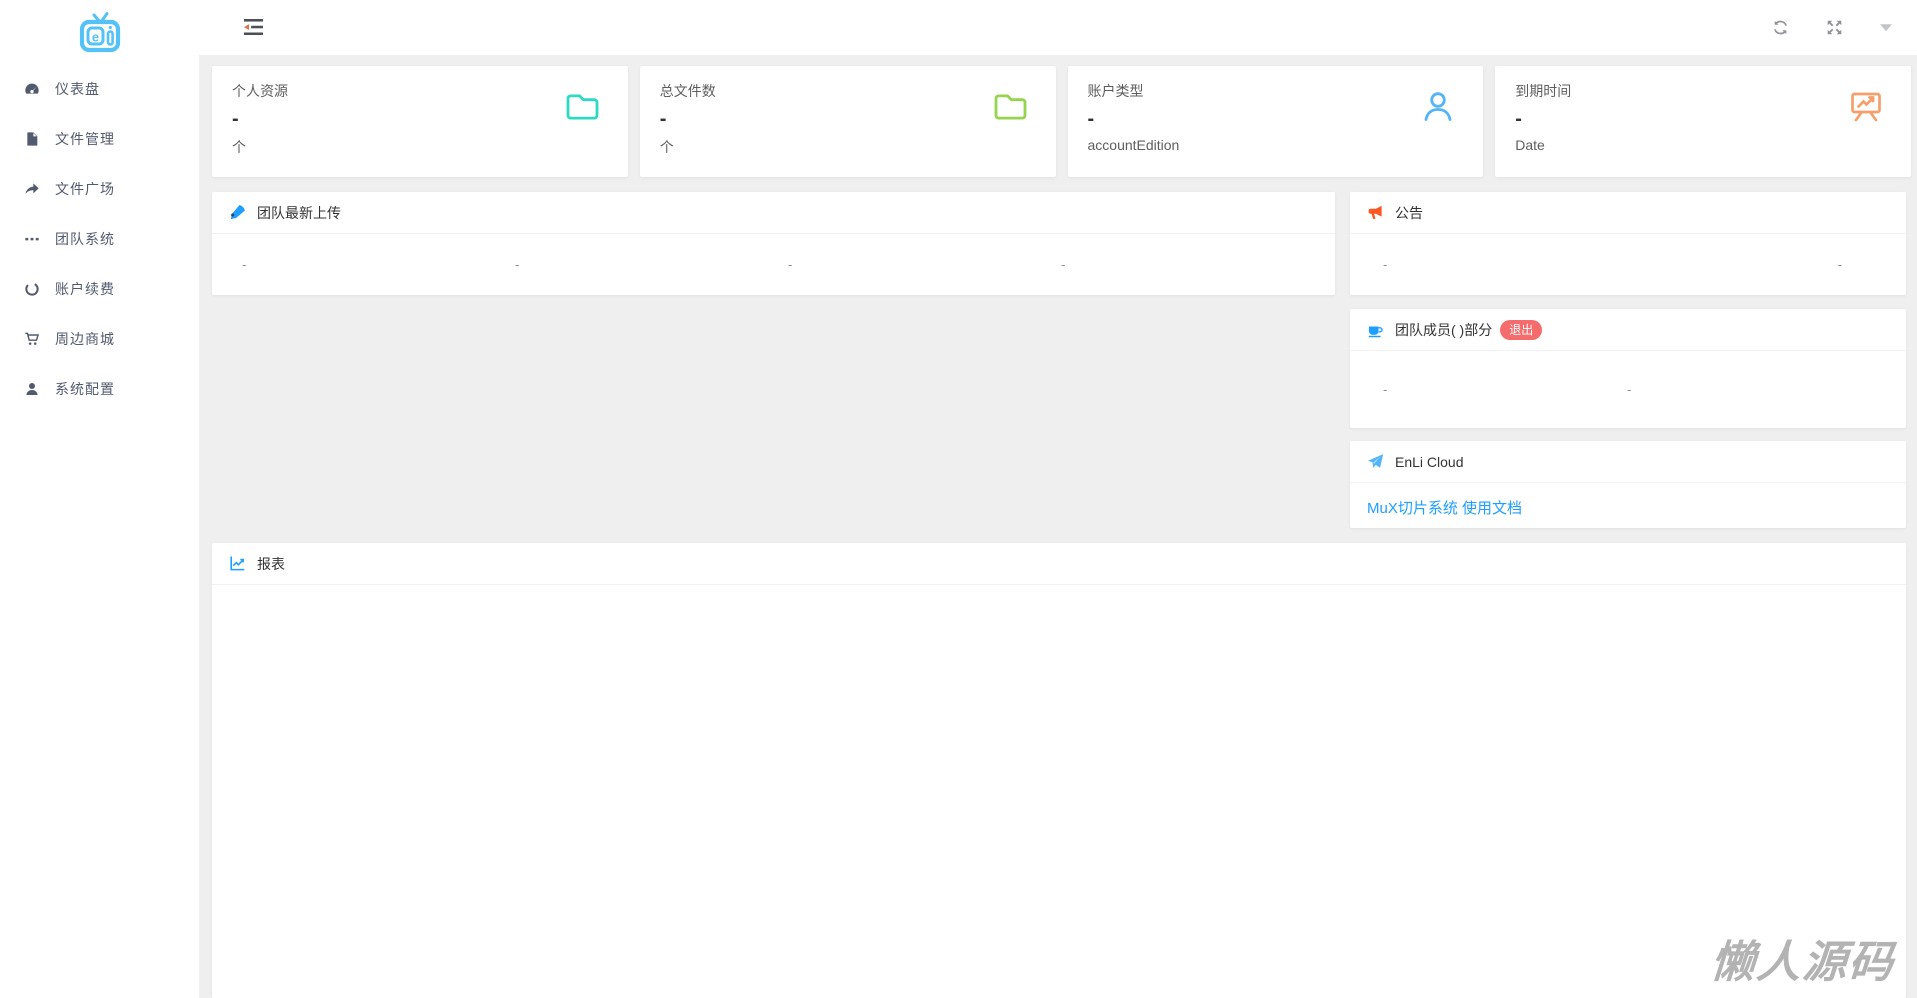  Describe the element at coordinates (237, 212) in the screenshot. I see `pen-icon` at that location.